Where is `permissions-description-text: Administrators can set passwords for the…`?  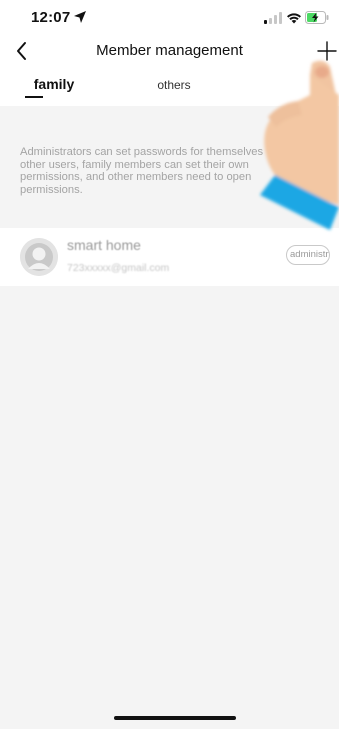
permissions-description-text: Administrators can set passwords for the… is located at coordinates (142, 171).